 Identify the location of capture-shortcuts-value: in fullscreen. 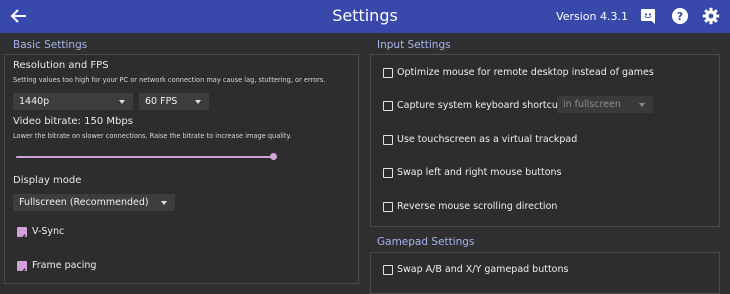
(592, 104).